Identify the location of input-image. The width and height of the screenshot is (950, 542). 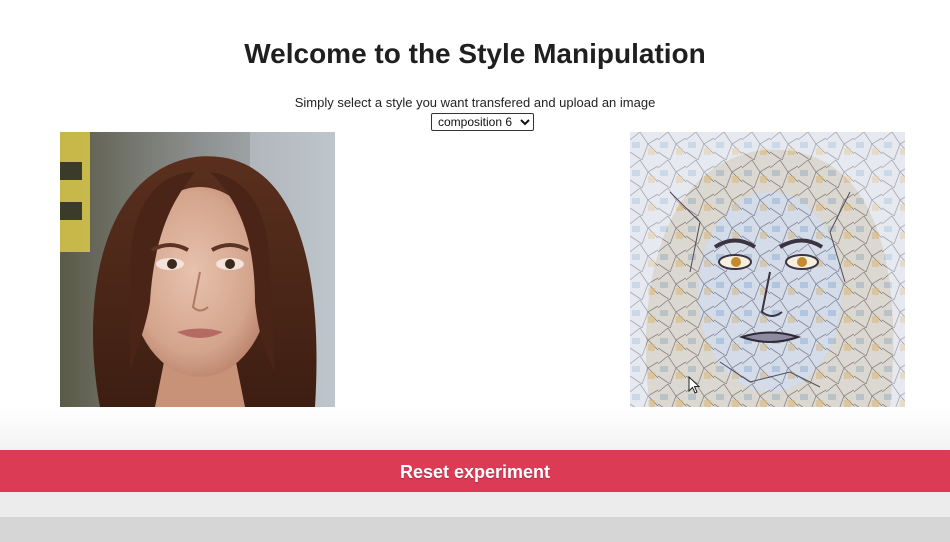
(197, 269).